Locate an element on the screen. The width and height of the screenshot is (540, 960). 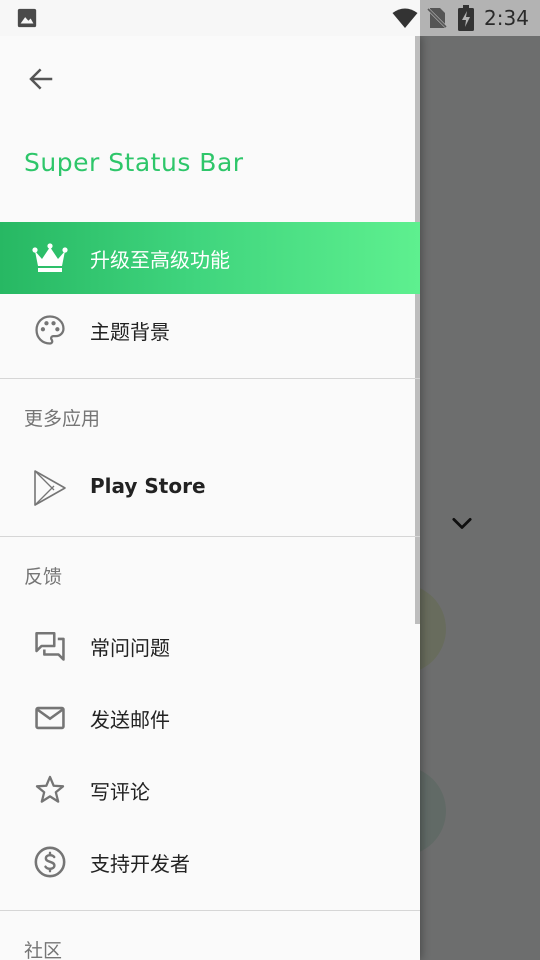
star-icon is located at coordinates (50, 790).